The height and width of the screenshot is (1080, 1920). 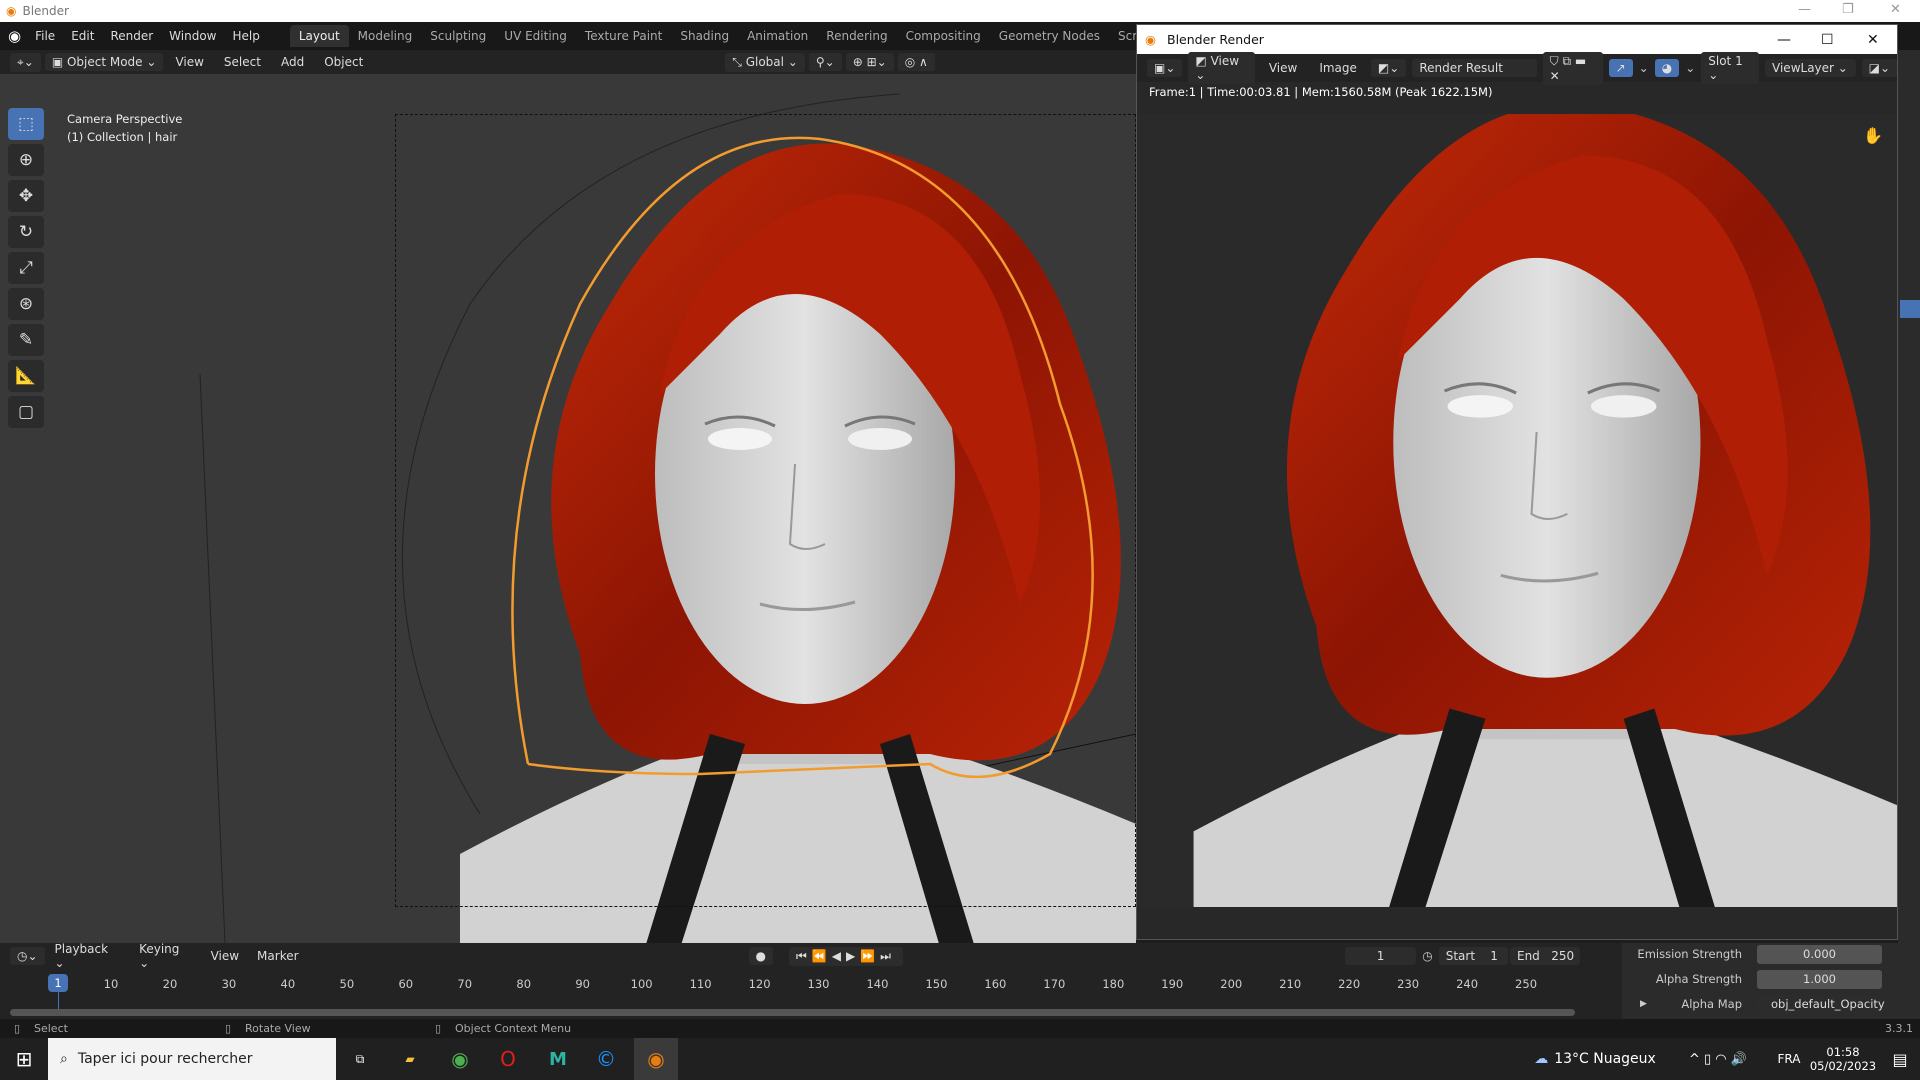 I want to click on viewport-menu-add: Add, so click(x=292, y=62).